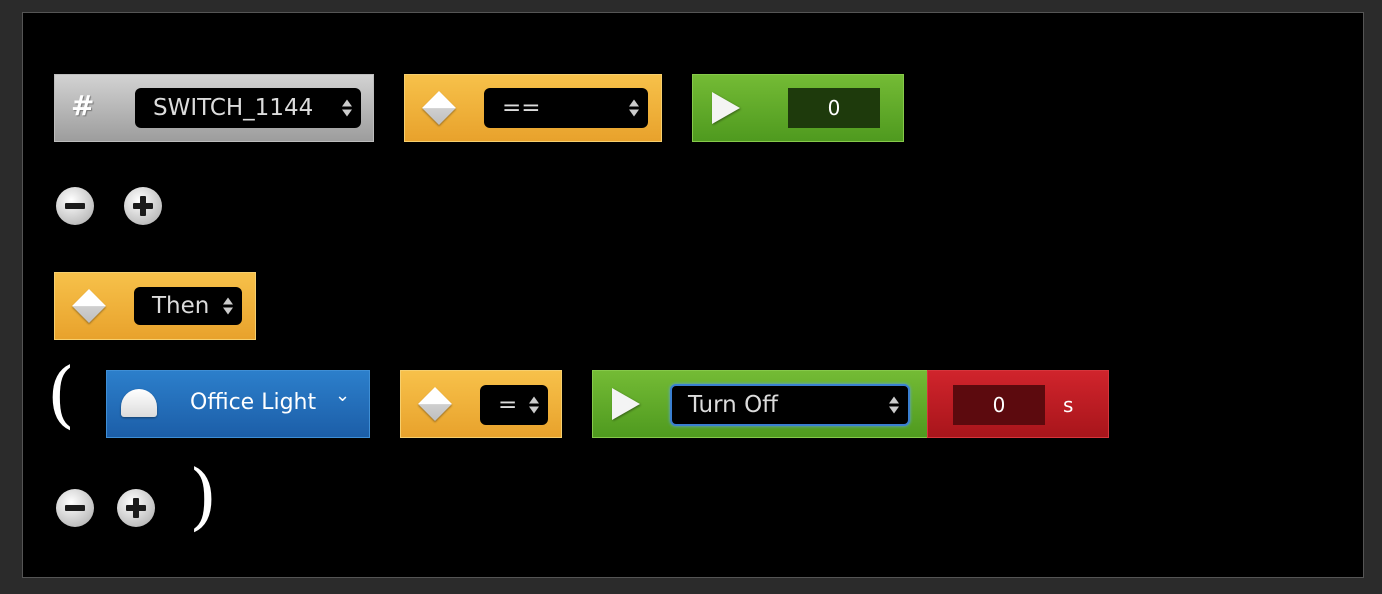  I want to click on compare-value-block: 0, so click(798, 108).